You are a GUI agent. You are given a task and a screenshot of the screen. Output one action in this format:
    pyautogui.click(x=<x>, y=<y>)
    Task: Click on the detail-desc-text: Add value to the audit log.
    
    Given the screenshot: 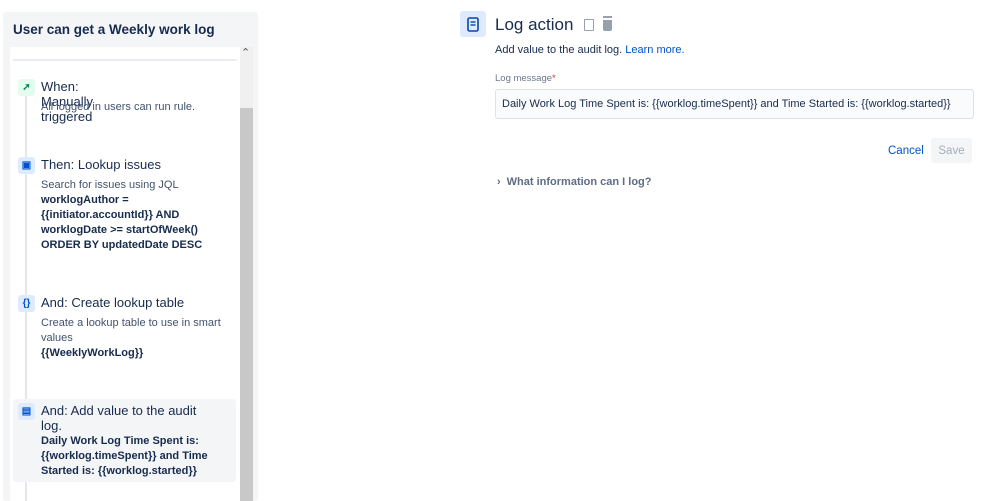 What is the action you would take?
    pyautogui.click(x=559, y=50)
    